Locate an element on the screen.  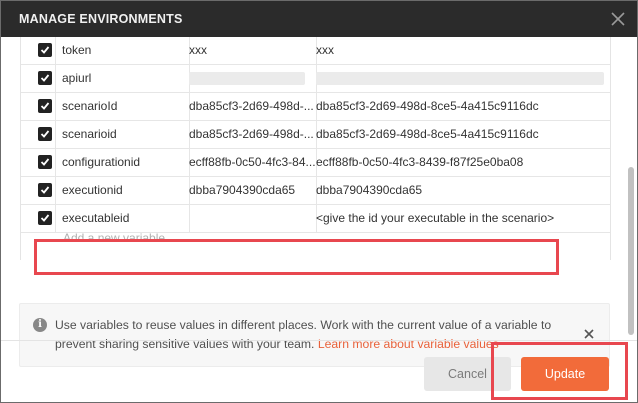
info-icon: i is located at coordinates (40, 325).